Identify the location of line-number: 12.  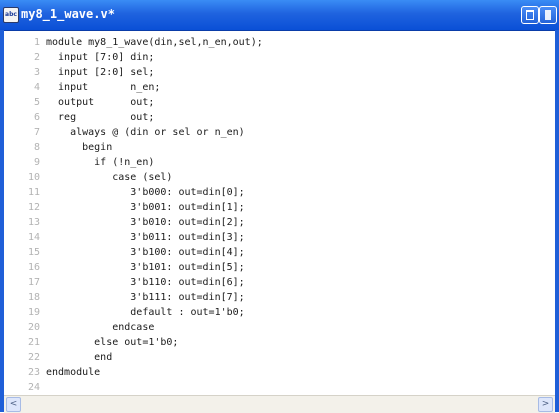
(33, 207).